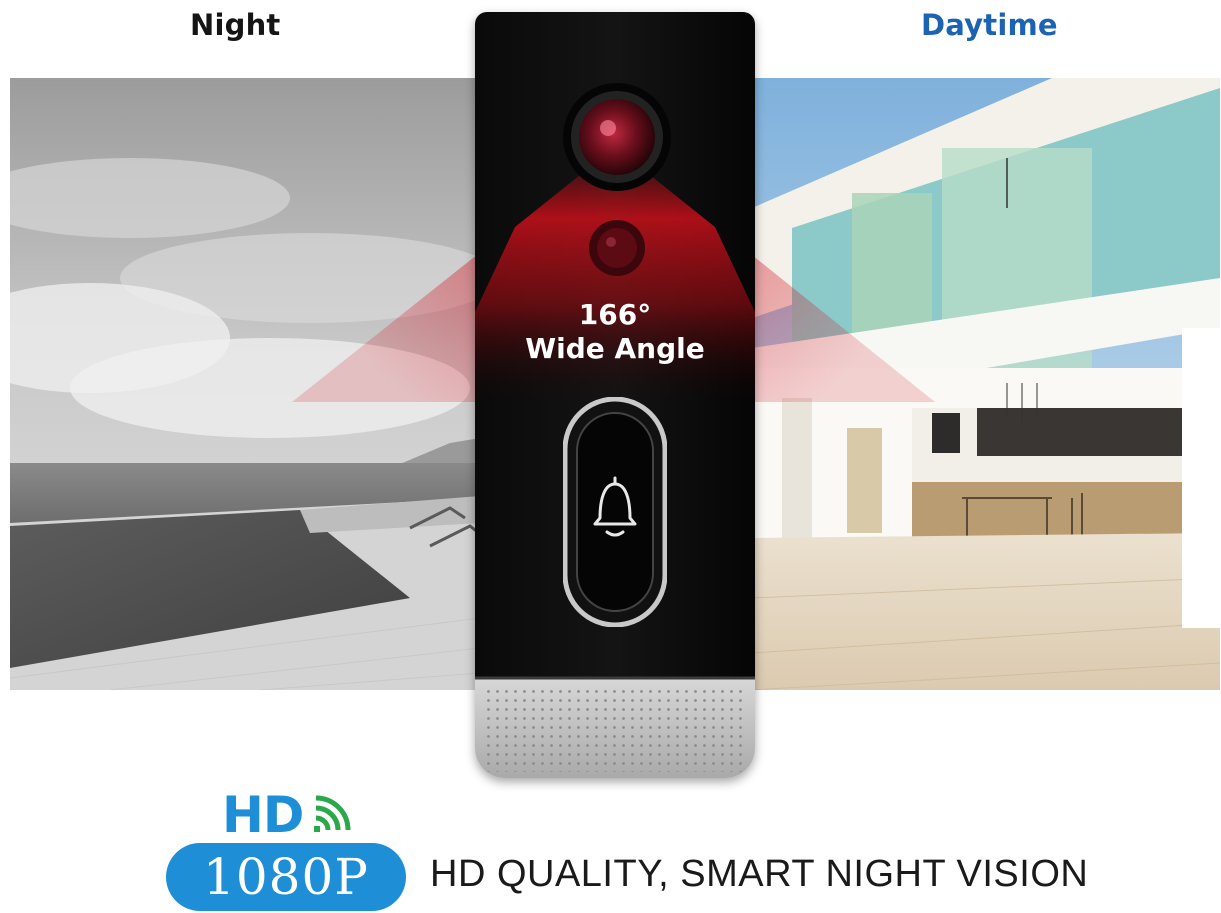 Image resolution: width=1221 pixels, height=913 pixels. I want to click on angle-value: 166°, so click(615, 314).